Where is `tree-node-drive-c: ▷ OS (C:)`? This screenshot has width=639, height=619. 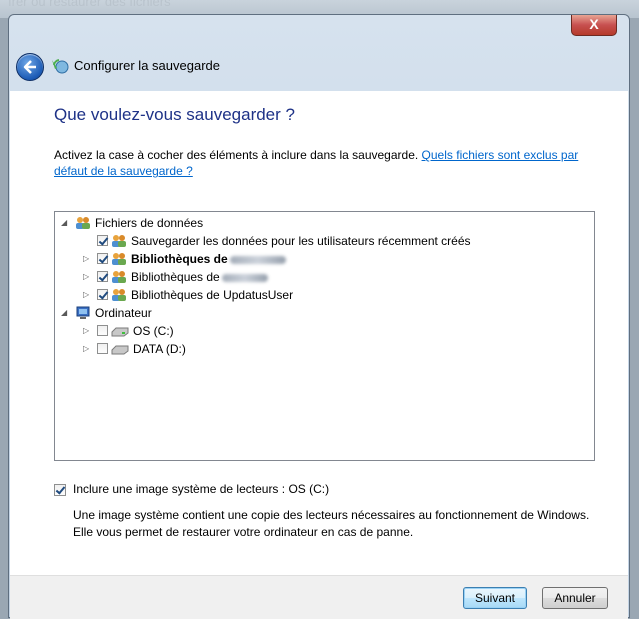 tree-node-drive-c: ▷ OS (C:) is located at coordinates (319, 331).